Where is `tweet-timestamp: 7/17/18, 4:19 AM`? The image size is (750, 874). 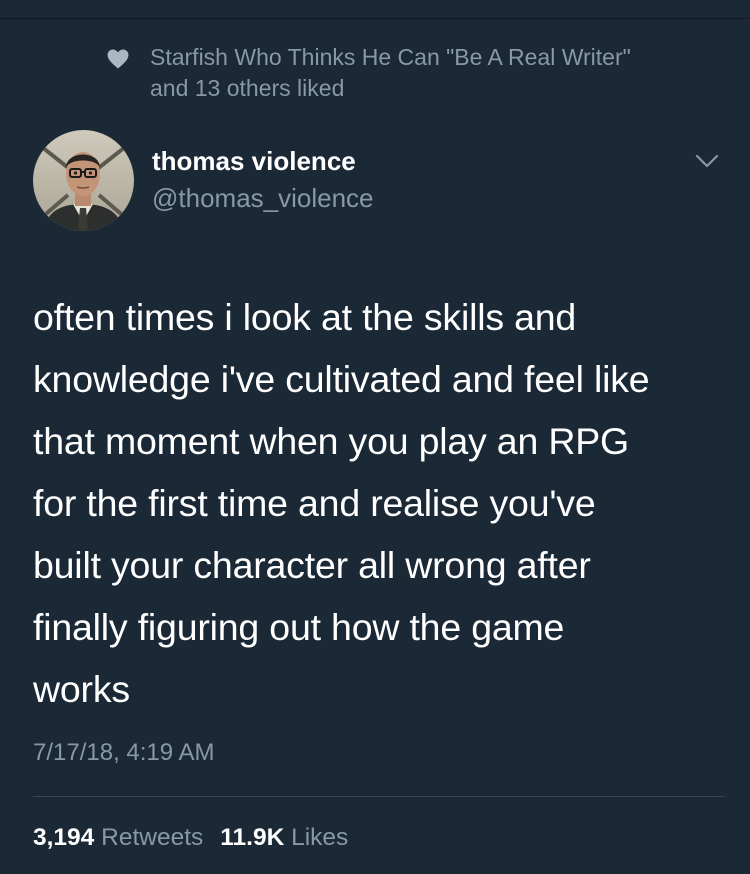
tweet-timestamp: 7/17/18, 4:19 AM is located at coordinates (123, 753).